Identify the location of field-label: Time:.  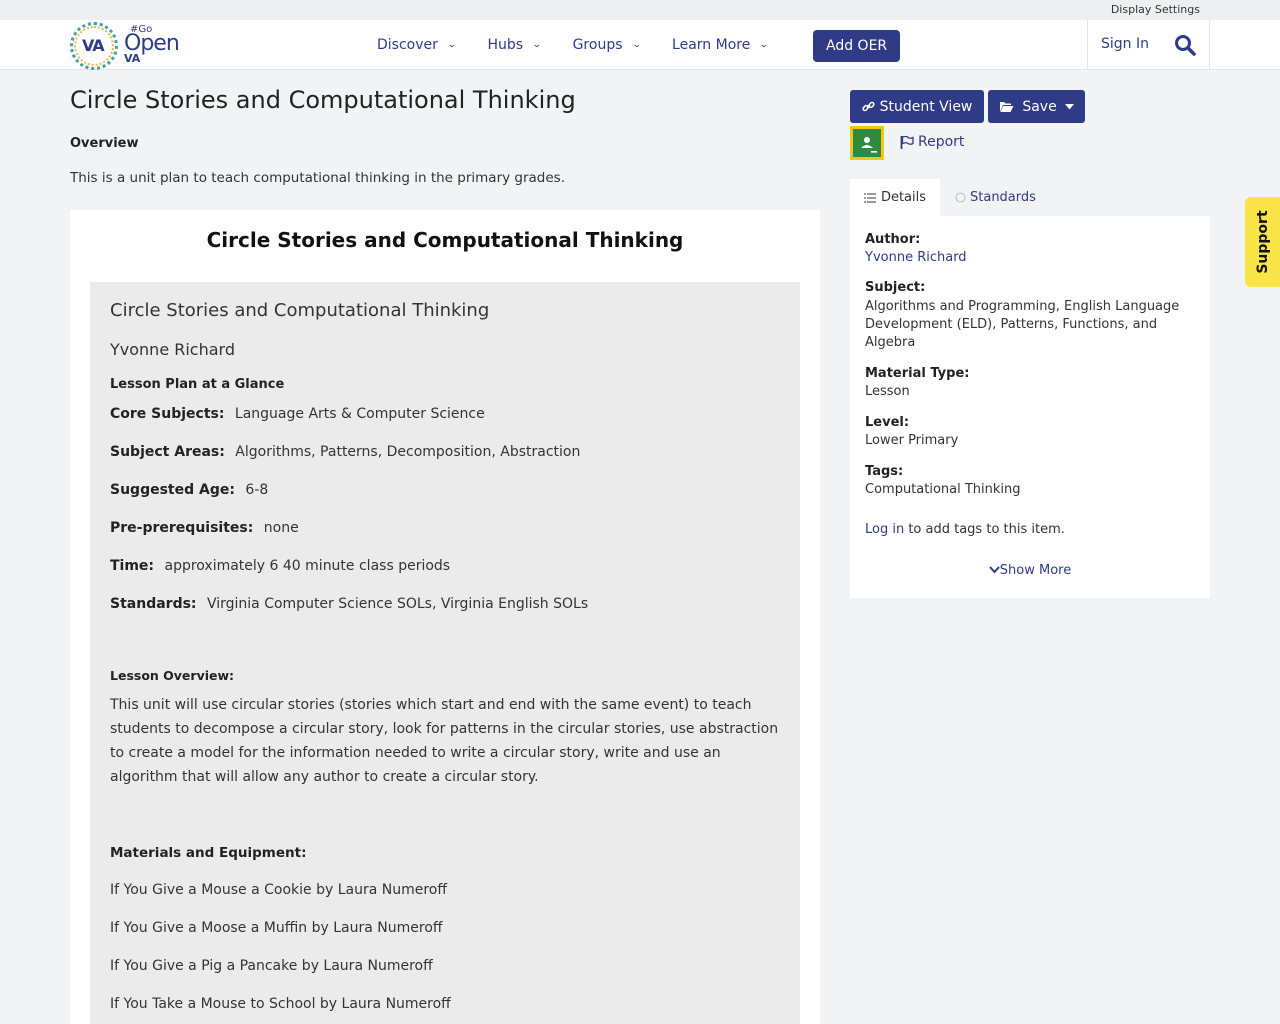
(132, 566).